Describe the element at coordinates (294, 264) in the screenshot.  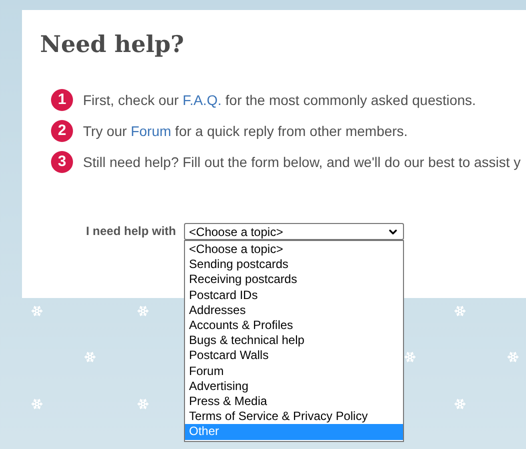
I see `dropdown-option: Sending postcards` at that location.